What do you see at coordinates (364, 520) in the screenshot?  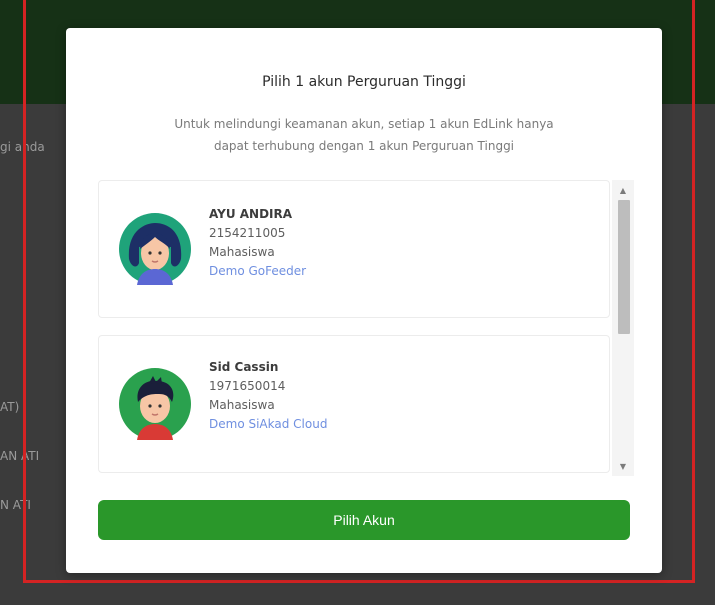 I see `choose-account-button: Pilih Akun` at bounding box center [364, 520].